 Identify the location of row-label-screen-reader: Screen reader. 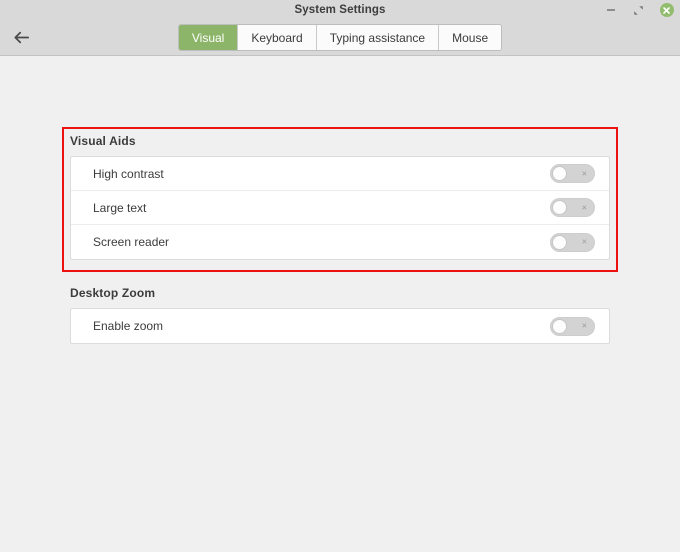
(131, 242).